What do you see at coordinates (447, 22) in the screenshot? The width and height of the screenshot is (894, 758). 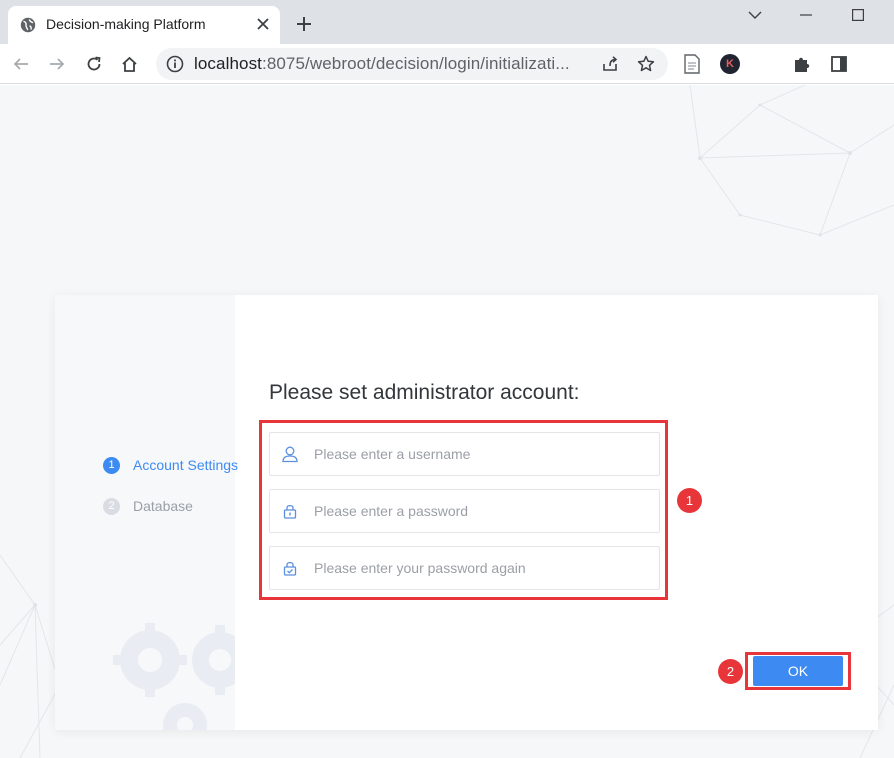 I see `tab-strip: Decision-making Platform` at bounding box center [447, 22].